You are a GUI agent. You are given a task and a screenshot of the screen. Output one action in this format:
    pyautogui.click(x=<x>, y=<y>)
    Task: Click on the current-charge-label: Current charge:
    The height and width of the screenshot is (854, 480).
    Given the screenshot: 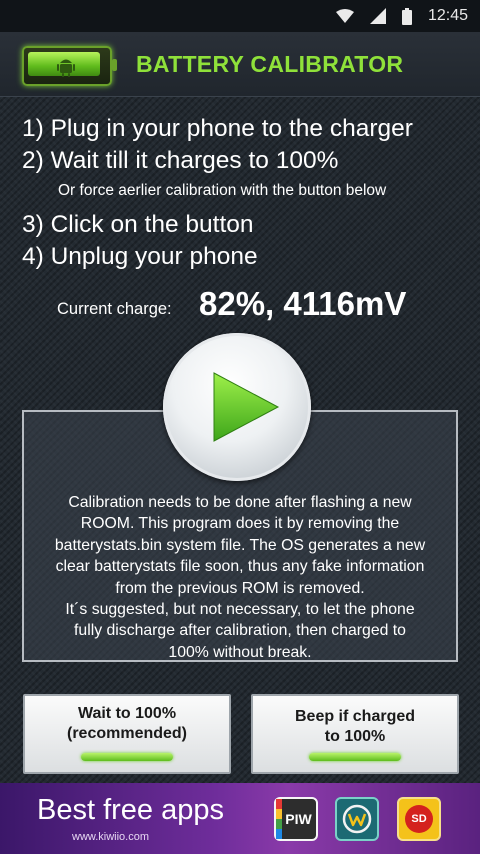 What is the action you would take?
    pyautogui.click(x=114, y=309)
    